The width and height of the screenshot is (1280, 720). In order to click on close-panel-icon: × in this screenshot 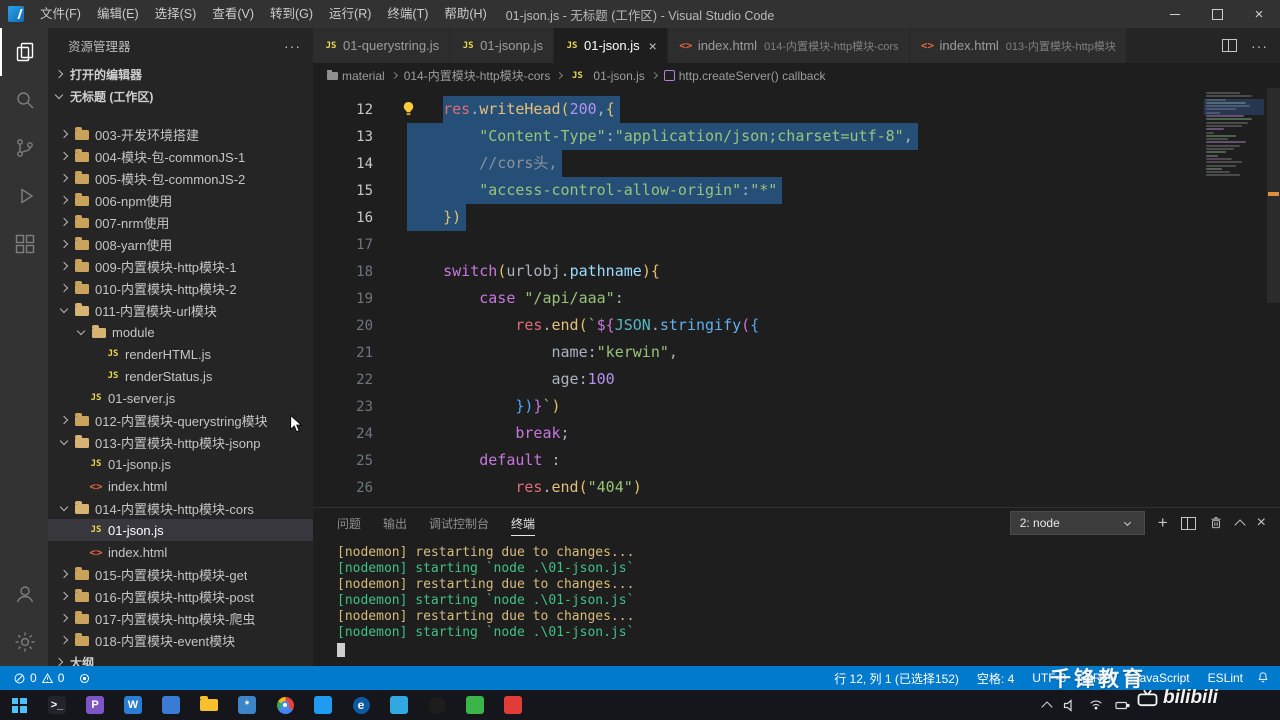, I will do `click(1261, 523)`.